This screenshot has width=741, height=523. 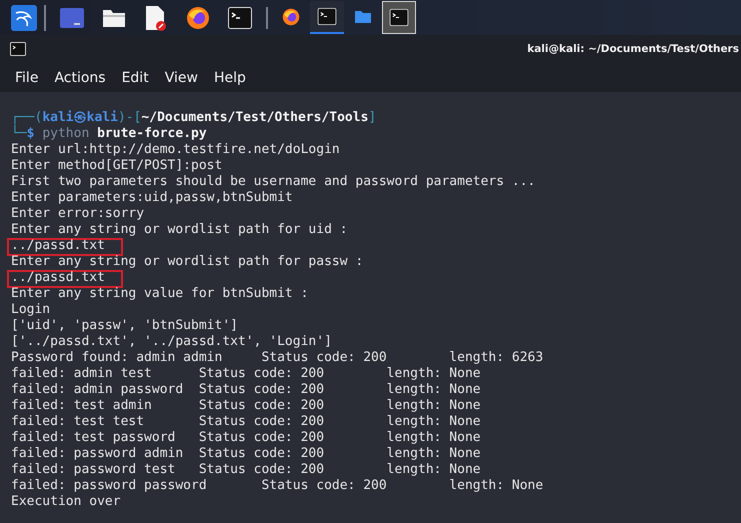 What do you see at coordinates (30, 310) in the screenshot?
I see `output-line: Login` at bounding box center [30, 310].